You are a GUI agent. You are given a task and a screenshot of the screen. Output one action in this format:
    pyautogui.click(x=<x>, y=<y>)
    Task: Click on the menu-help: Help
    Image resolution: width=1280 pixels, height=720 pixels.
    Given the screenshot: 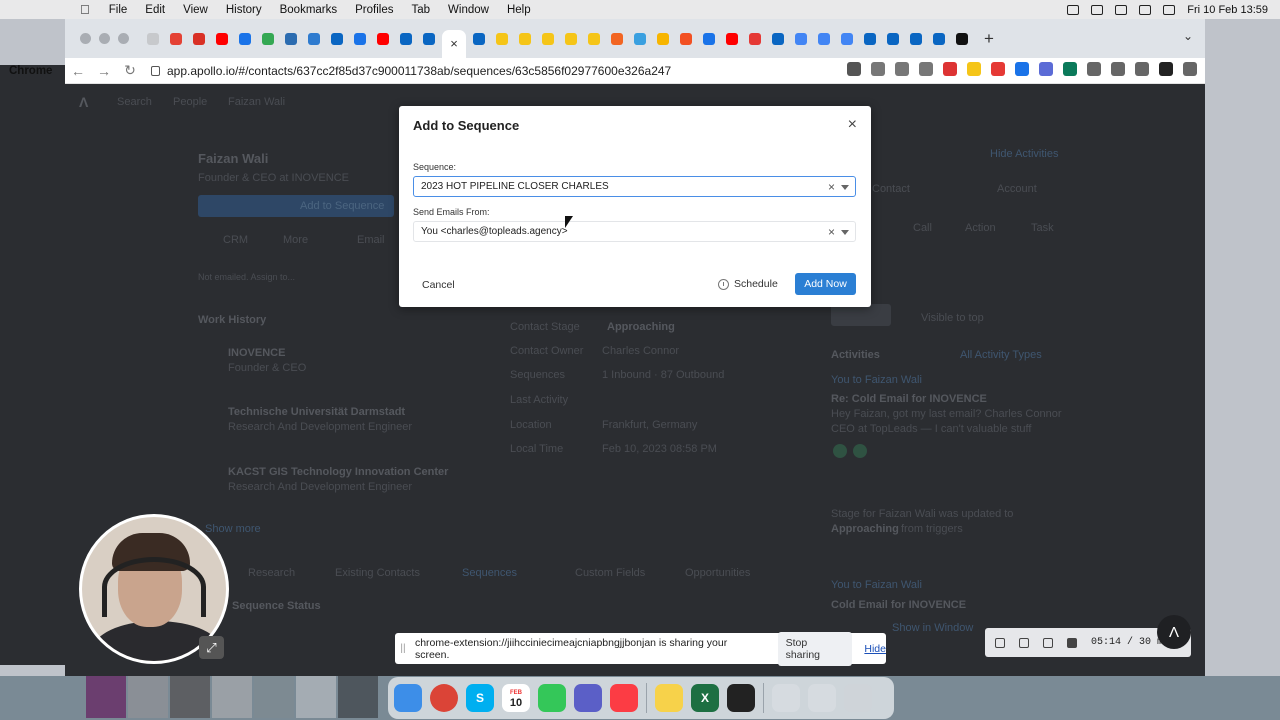 What is the action you would take?
    pyautogui.click(x=519, y=10)
    